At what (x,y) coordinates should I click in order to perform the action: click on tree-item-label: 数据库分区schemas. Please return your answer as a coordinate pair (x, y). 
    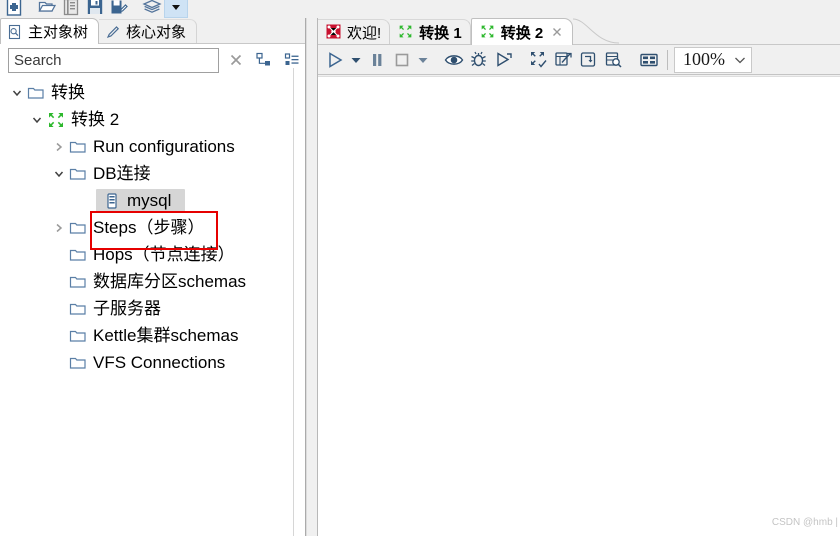
    Looking at the image, I should click on (170, 281).